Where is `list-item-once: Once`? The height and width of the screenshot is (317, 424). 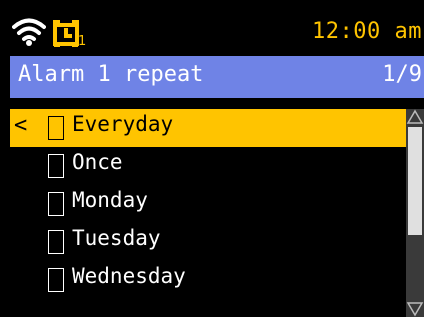
list-item-once: Once is located at coordinates (208, 166).